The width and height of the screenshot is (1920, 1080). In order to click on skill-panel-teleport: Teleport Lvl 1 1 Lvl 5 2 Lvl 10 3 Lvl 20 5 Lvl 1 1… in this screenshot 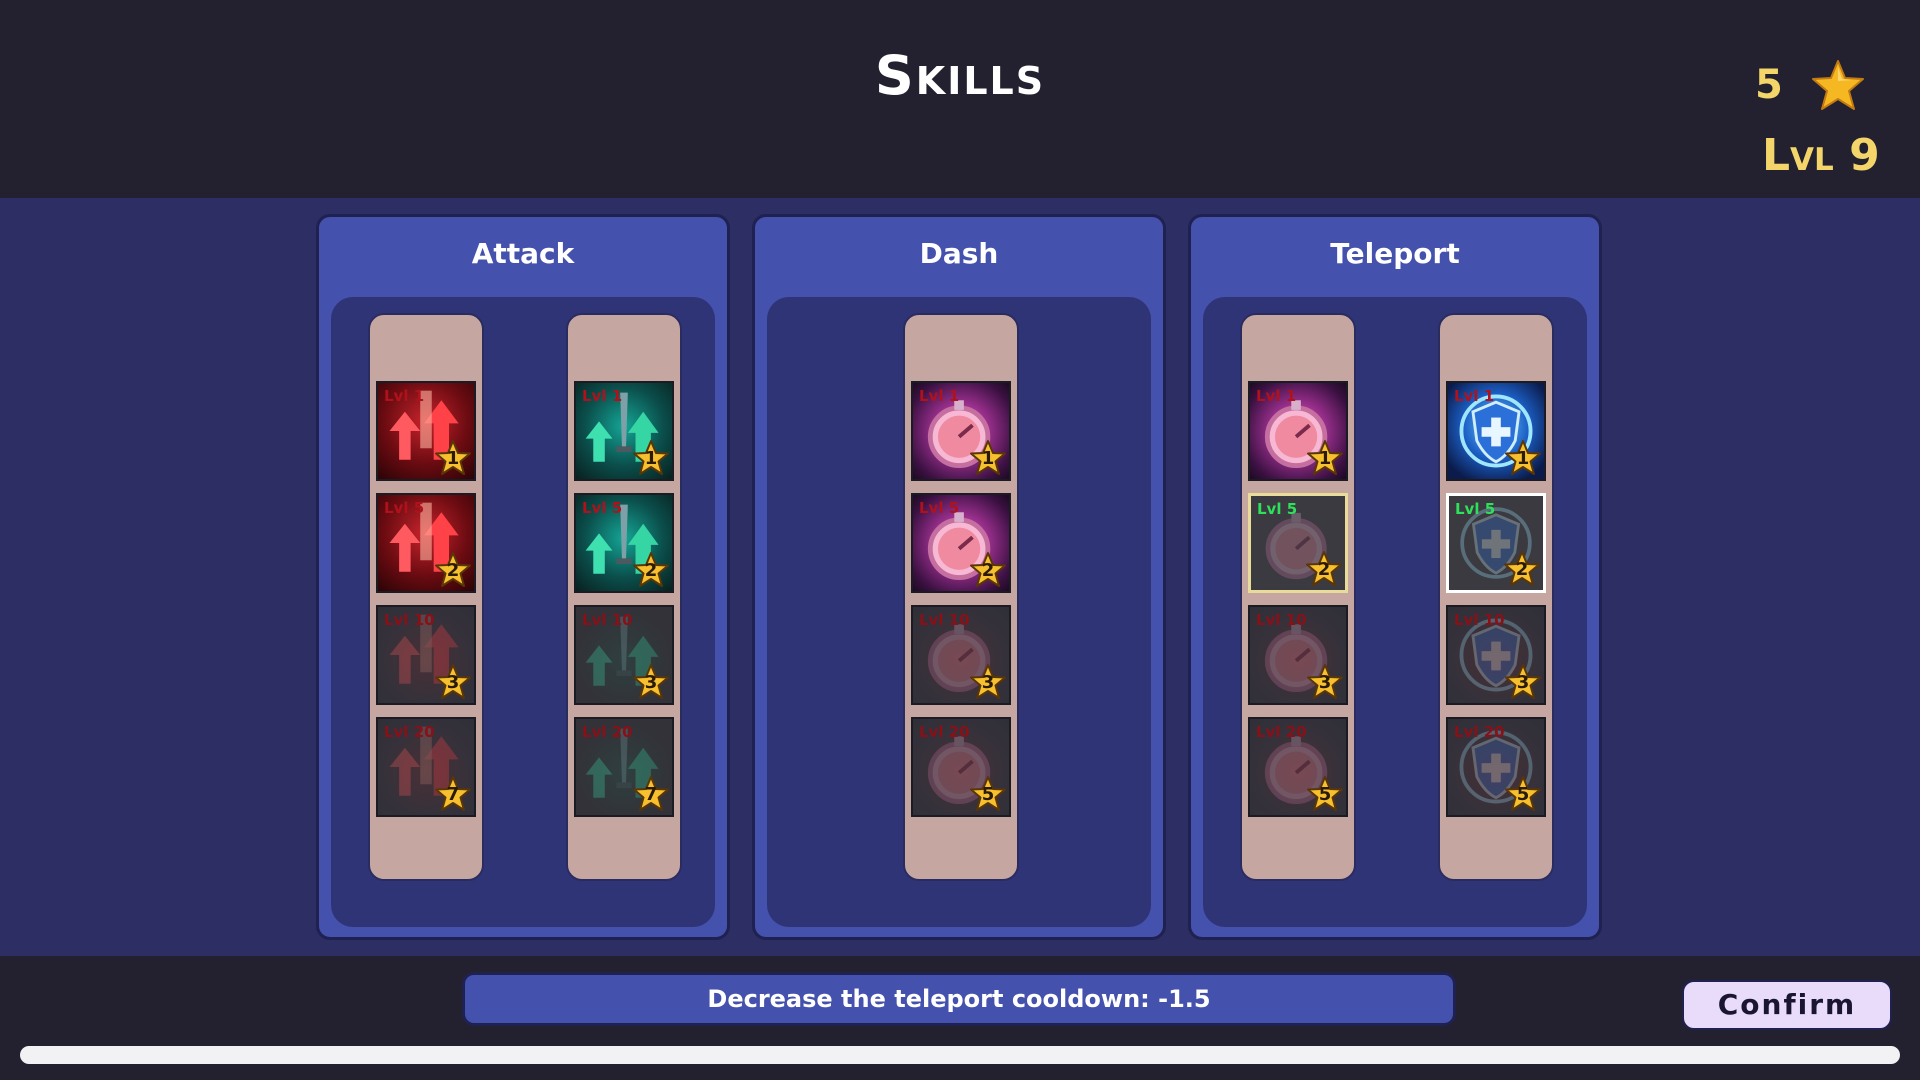, I will do `click(1395, 577)`.